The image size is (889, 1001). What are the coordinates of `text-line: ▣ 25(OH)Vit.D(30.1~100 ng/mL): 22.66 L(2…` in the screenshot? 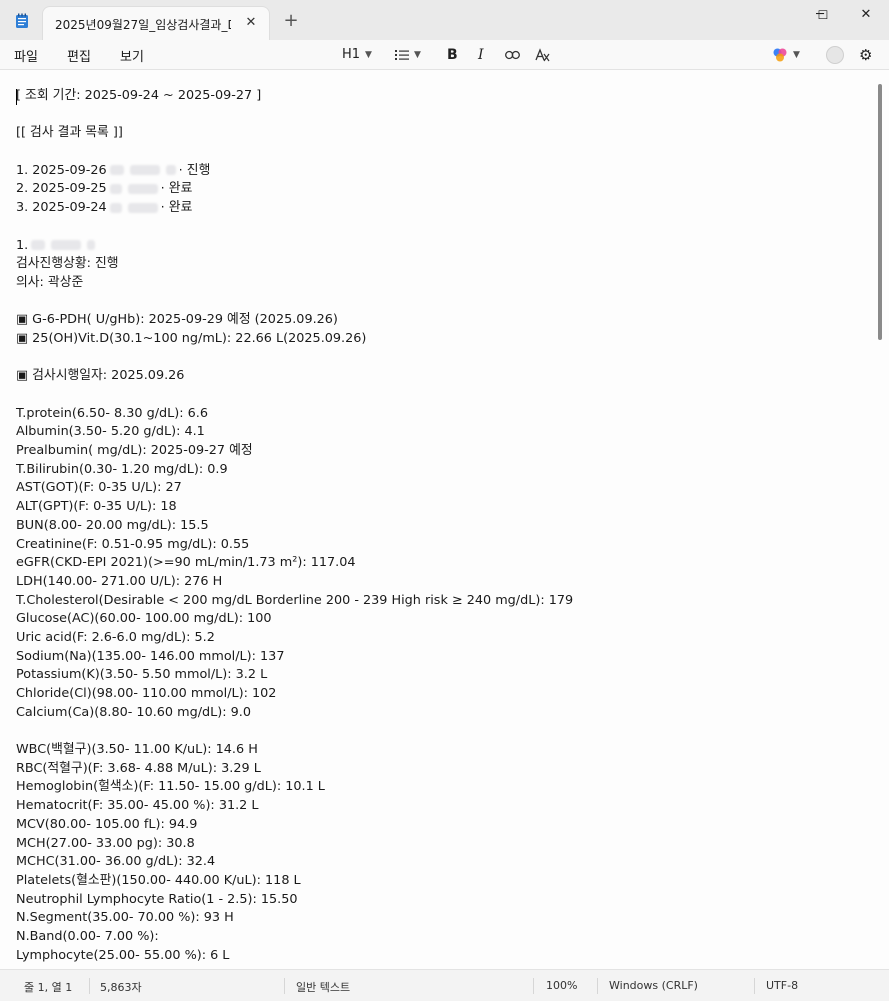 It's located at (441, 339).